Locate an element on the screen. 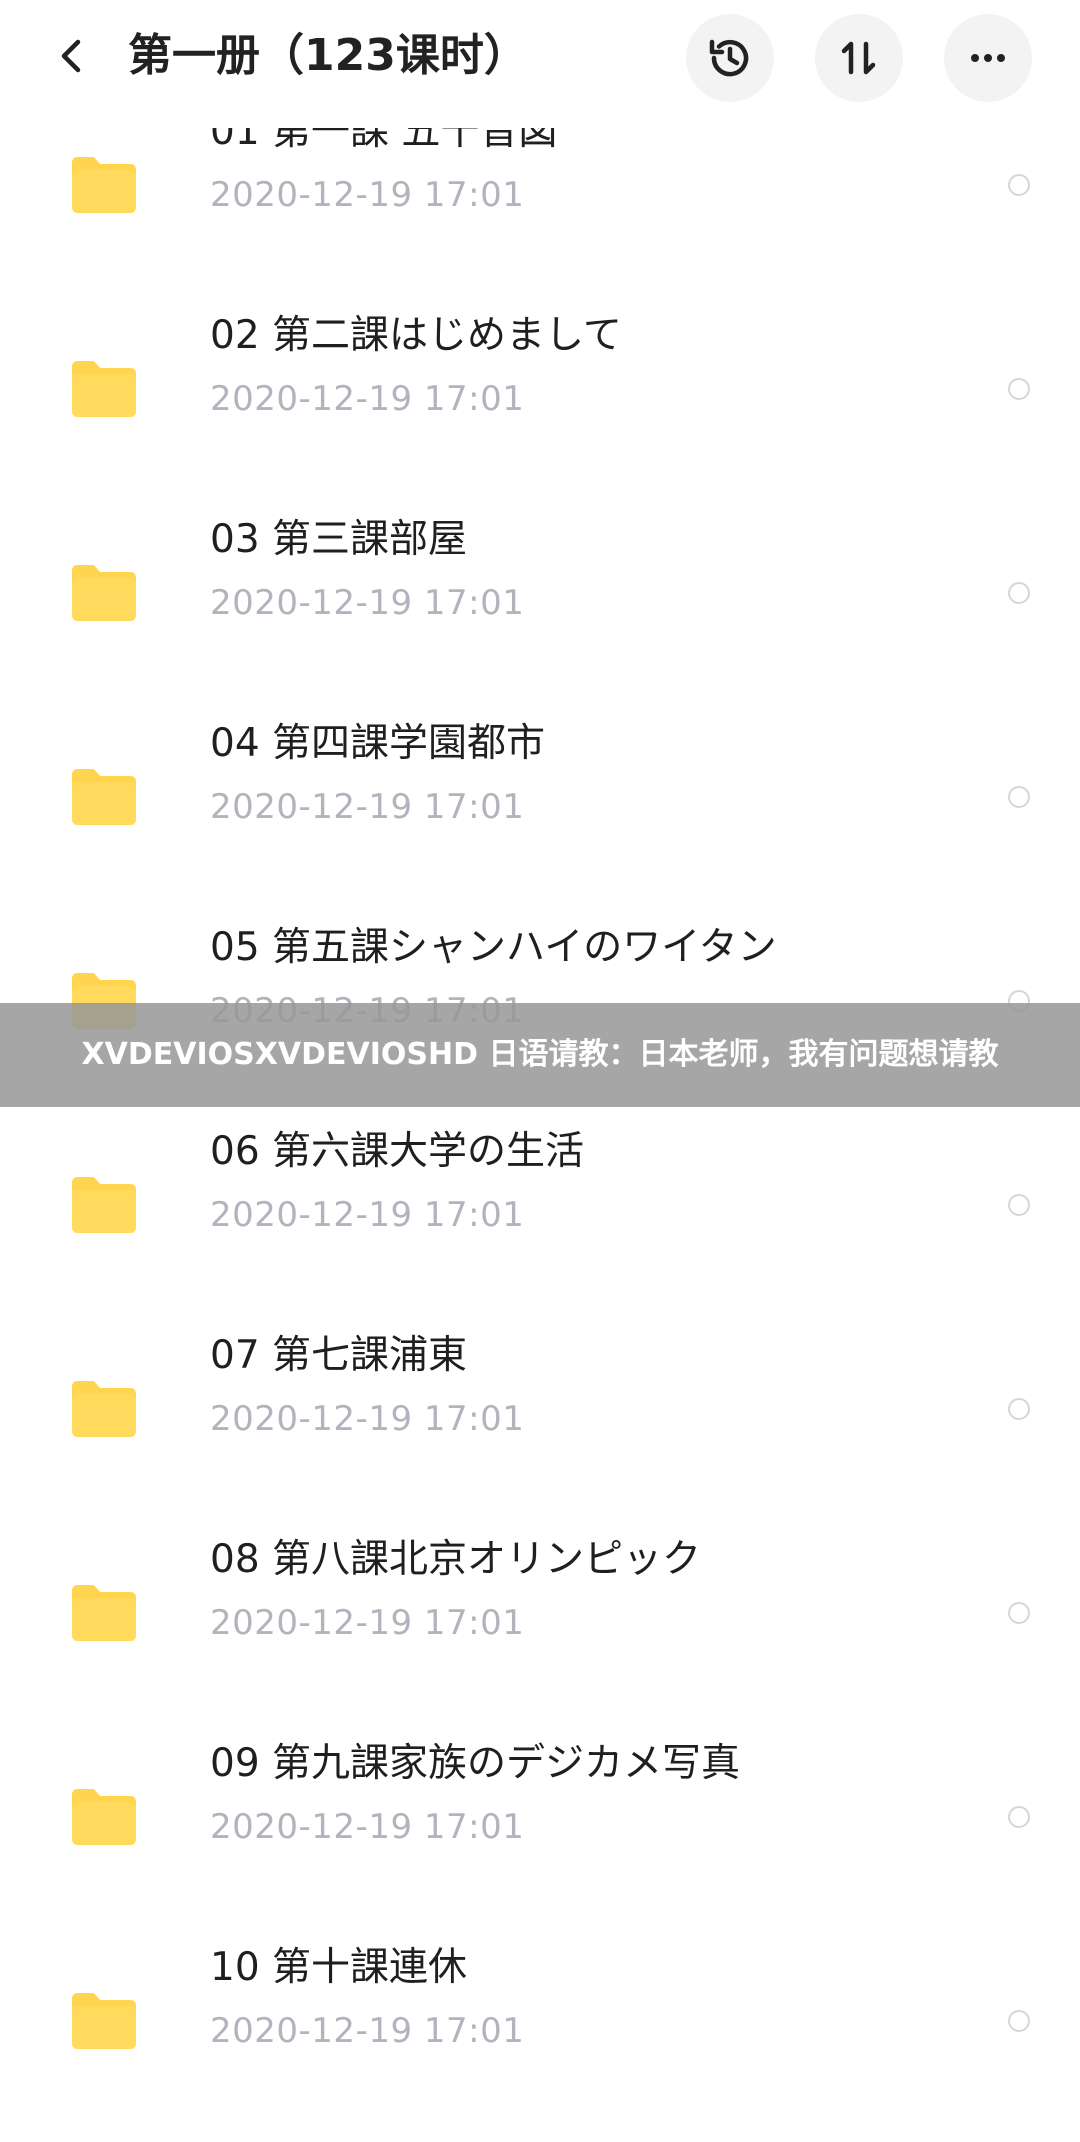 This screenshot has height=2142, width=1080. list-item-title: 03 第三課部屋 is located at coordinates (339, 539).